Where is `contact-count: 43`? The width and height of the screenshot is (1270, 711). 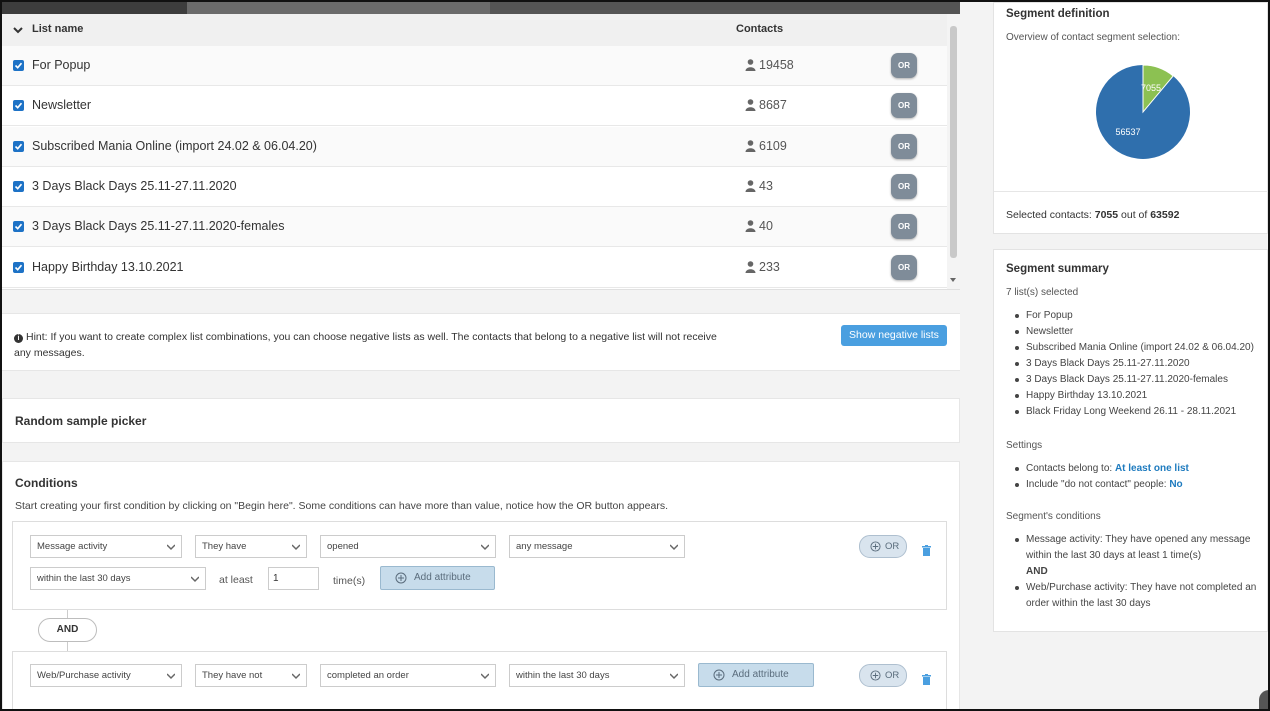 contact-count: 43 is located at coordinates (766, 185).